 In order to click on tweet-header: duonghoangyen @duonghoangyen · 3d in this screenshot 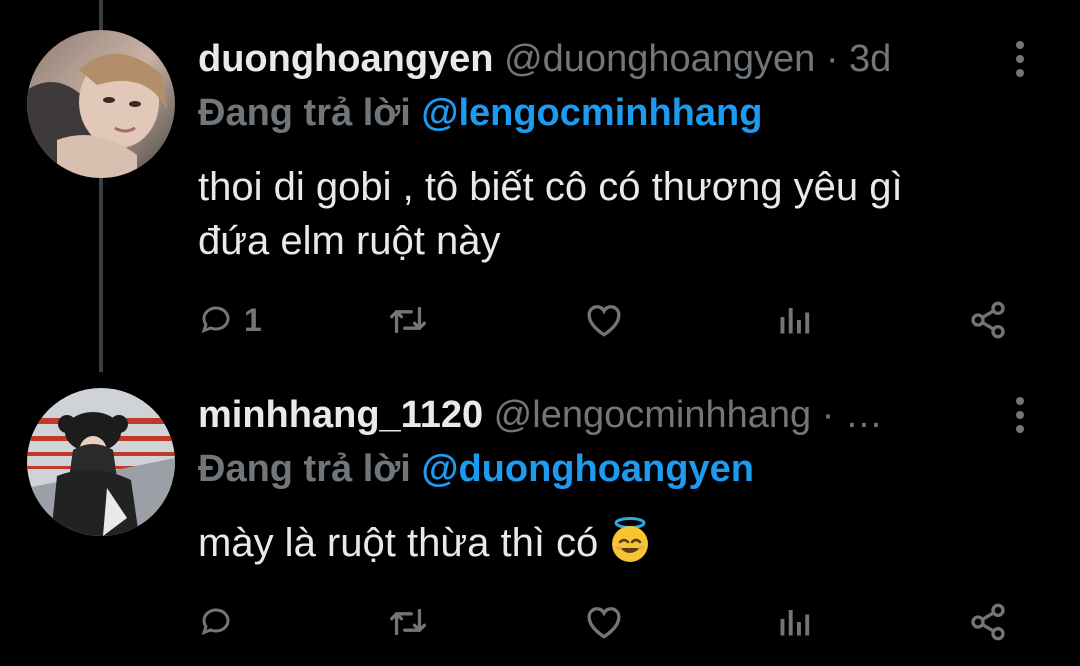, I will do `click(584, 59)`.